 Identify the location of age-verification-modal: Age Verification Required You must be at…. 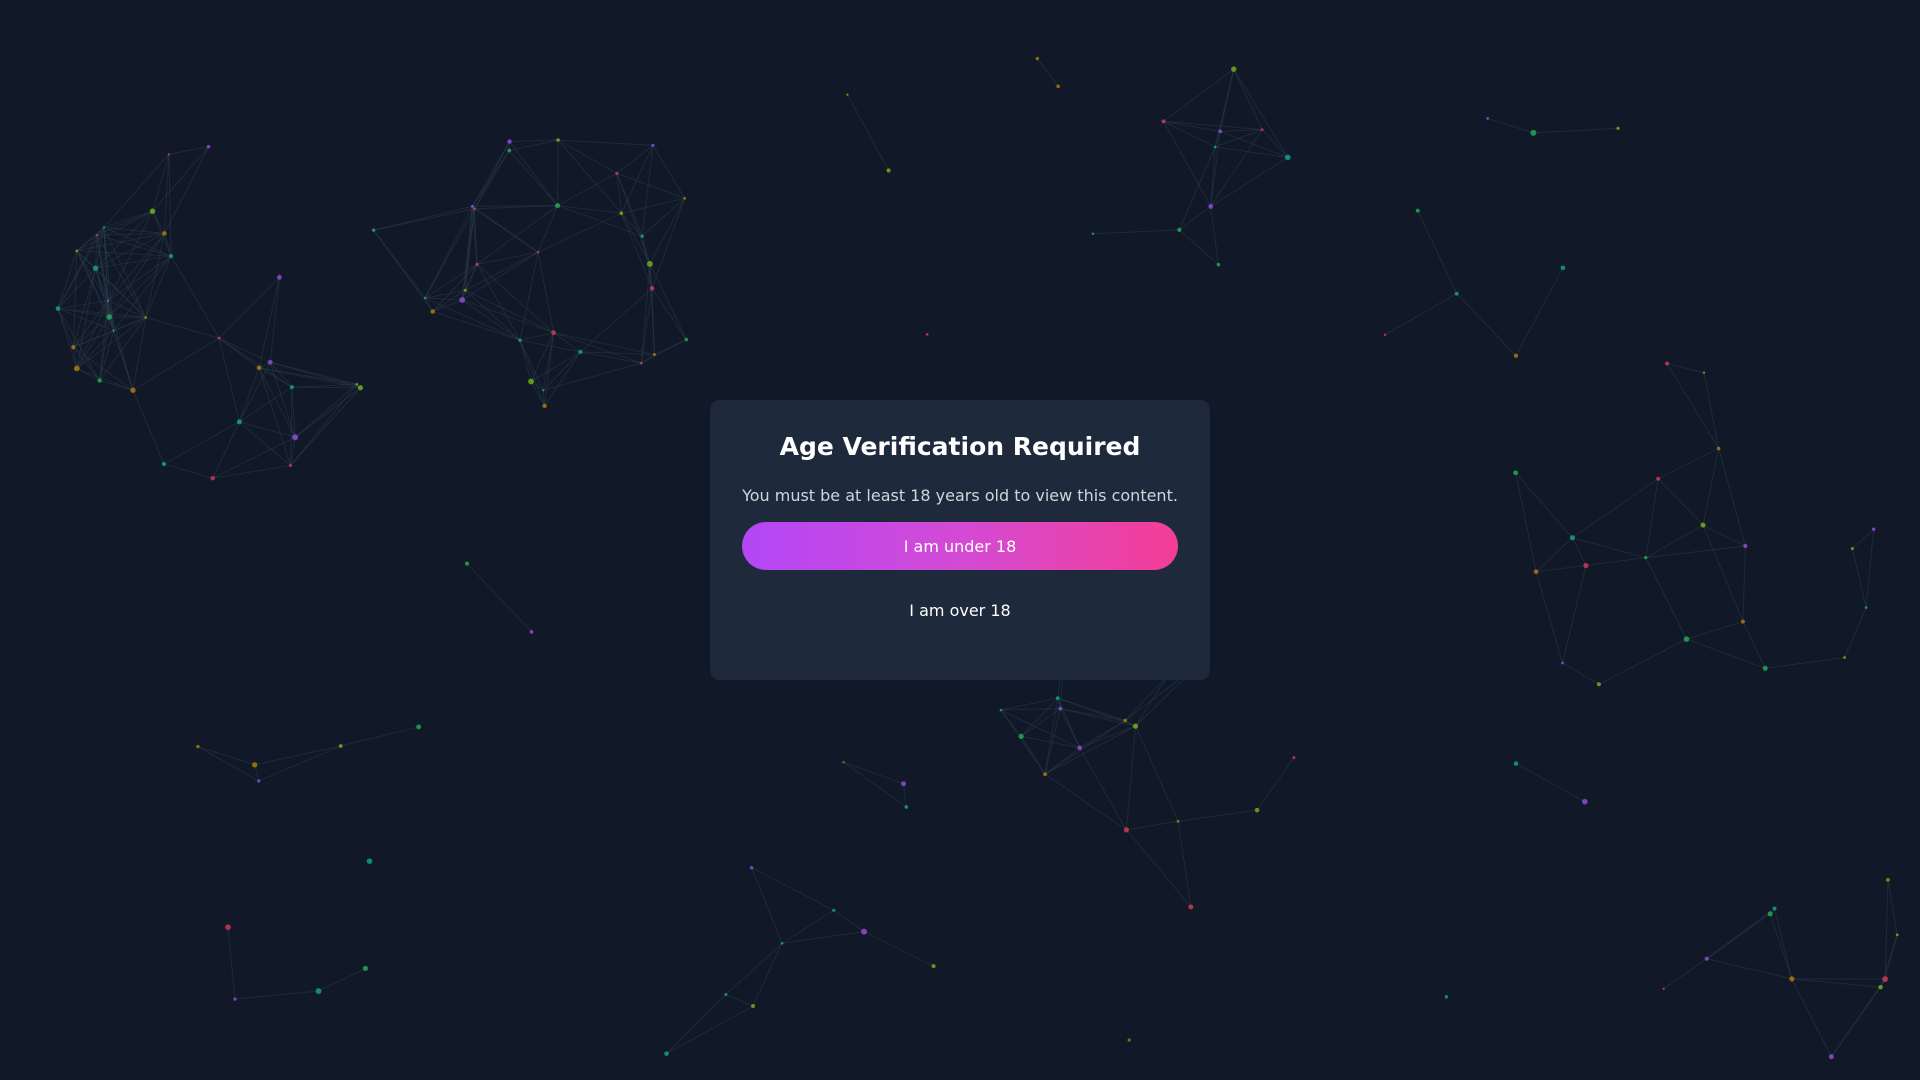
(960, 540).